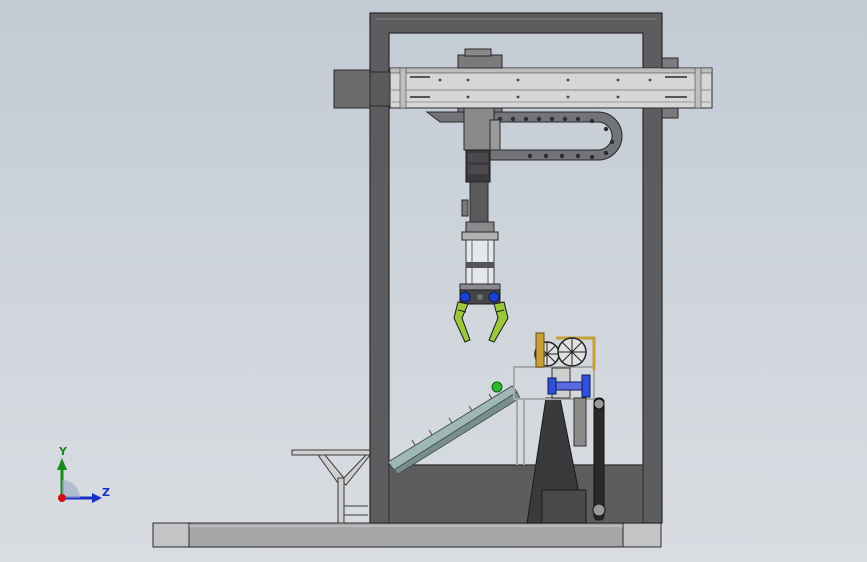 The width and height of the screenshot is (867, 562). Describe the element at coordinates (407, 535) in the screenshot. I see `base-plate` at that location.